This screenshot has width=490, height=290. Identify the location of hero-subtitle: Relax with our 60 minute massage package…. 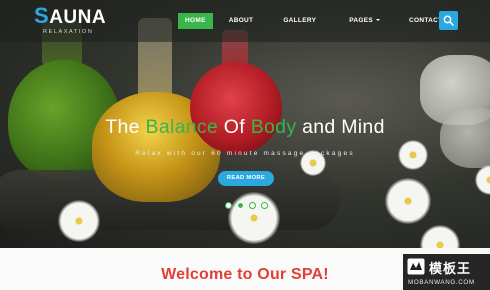
(245, 153).